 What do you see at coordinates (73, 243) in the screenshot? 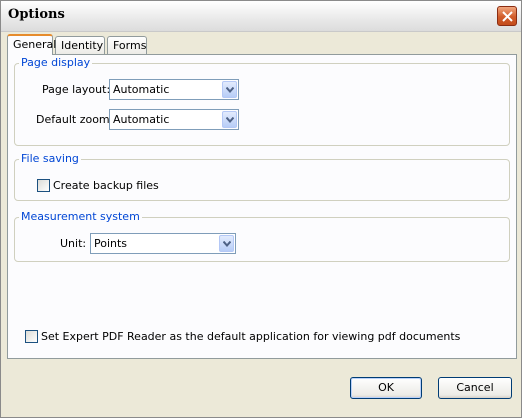
I see `unit-label: Unit:` at bounding box center [73, 243].